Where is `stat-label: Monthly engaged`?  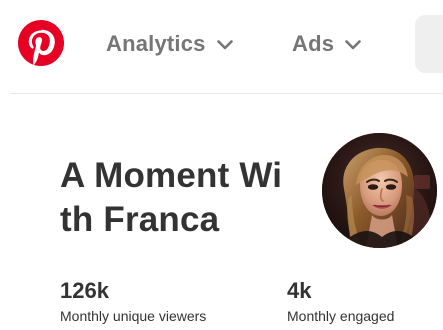
stat-label: Monthly engaged is located at coordinates (341, 316).